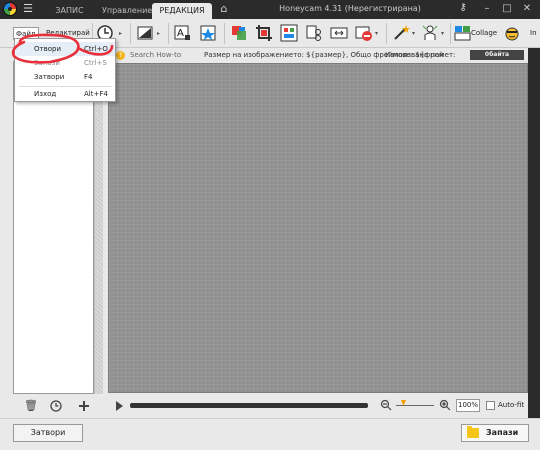 This screenshot has height=450, width=540. Describe the element at coordinates (512, 33) in the screenshot. I see `emoji-icon` at that location.